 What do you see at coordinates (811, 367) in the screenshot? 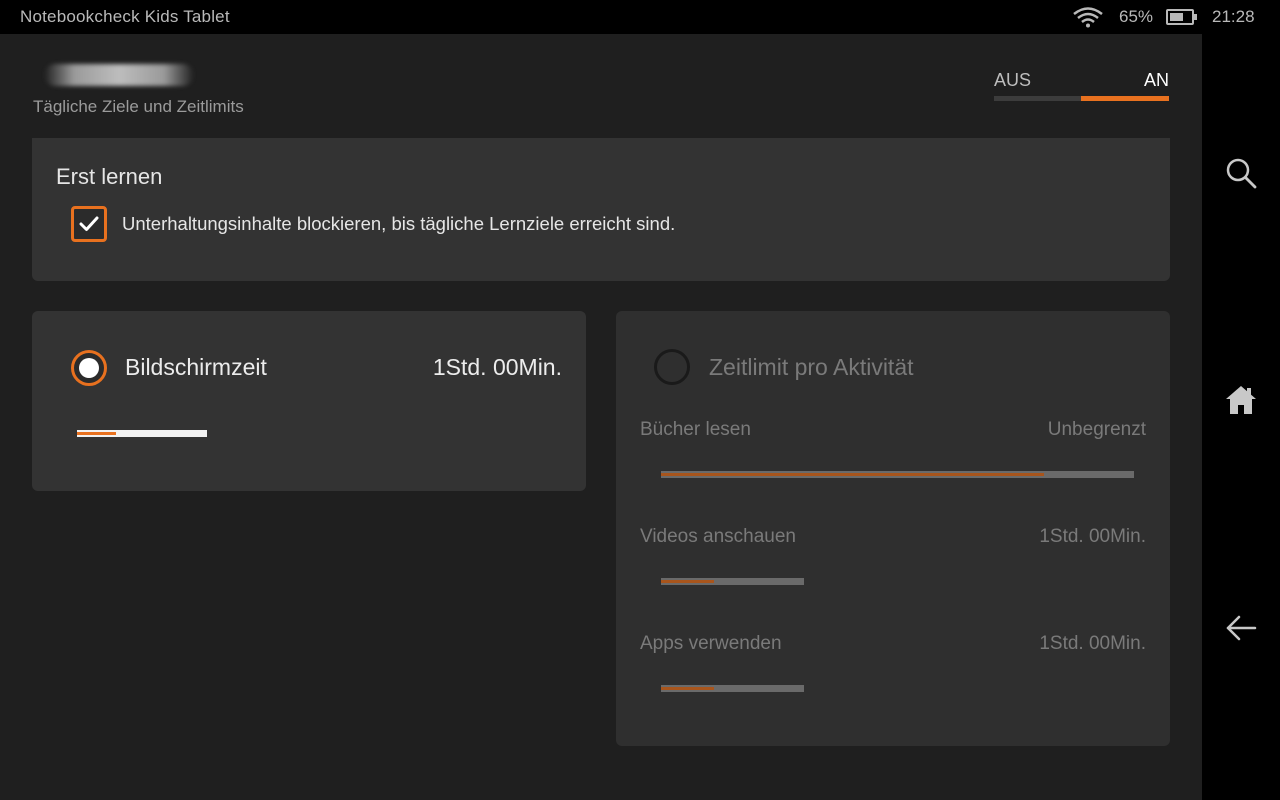
I see `activity-limit-label: Zeitlimit pro Aktivität` at bounding box center [811, 367].